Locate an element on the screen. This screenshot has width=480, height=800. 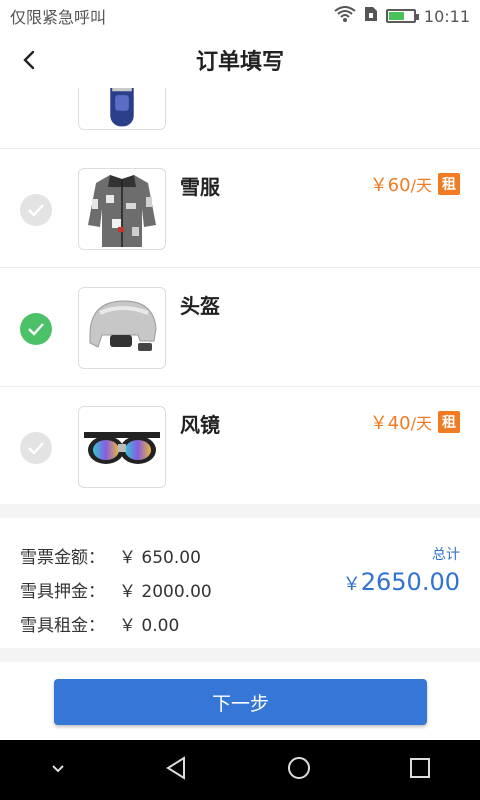
wifi-icon is located at coordinates (345, 16).